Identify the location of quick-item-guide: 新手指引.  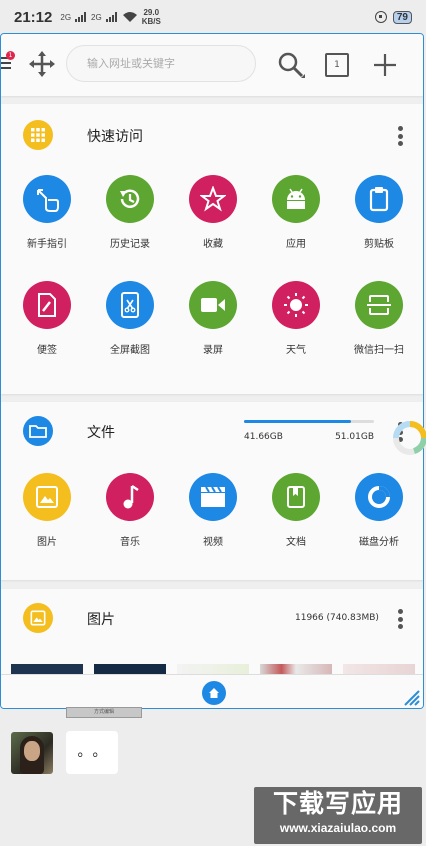
(47, 212).